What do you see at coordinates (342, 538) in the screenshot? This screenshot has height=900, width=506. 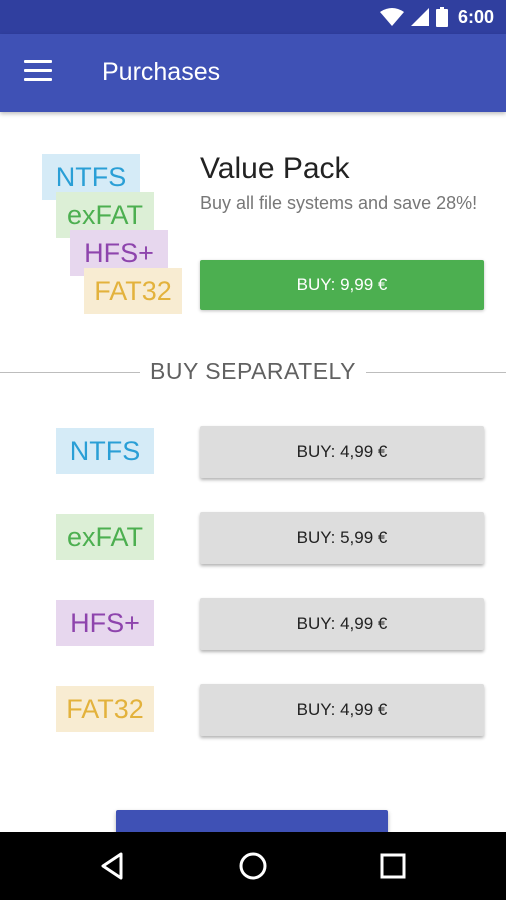 I see `buy-exfat-button: BUY: 5,99 €` at bounding box center [342, 538].